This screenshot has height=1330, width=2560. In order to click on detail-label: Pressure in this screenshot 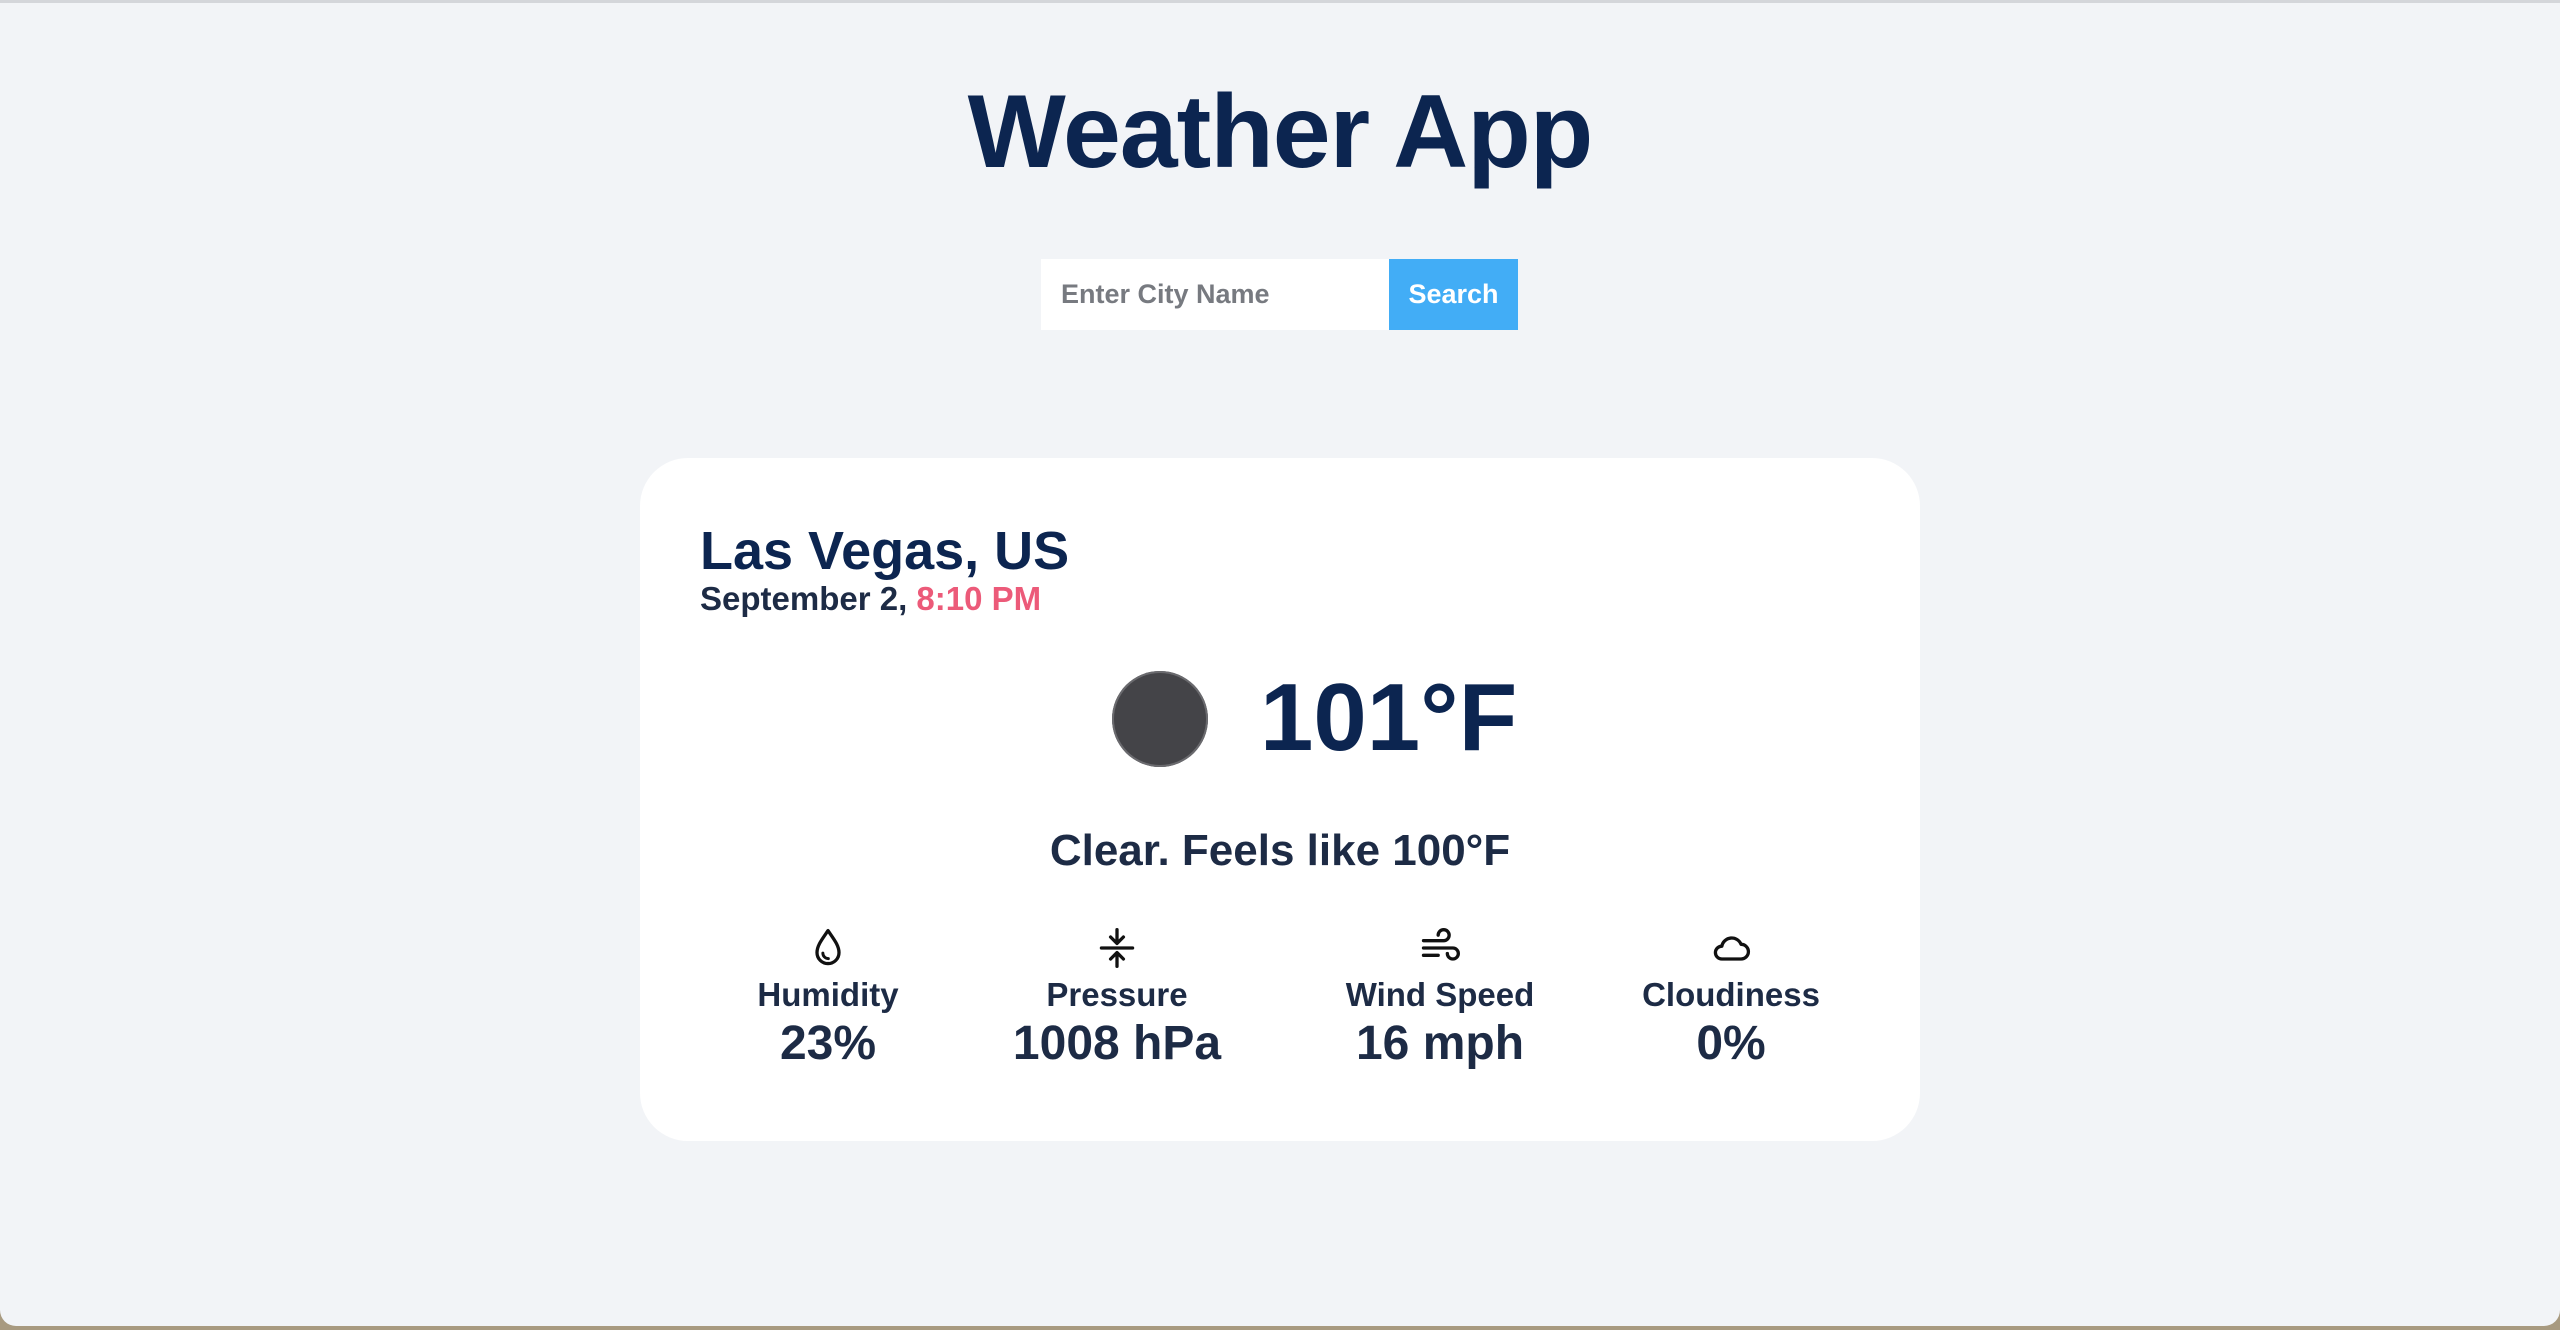, I will do `click(1117, 994)`.